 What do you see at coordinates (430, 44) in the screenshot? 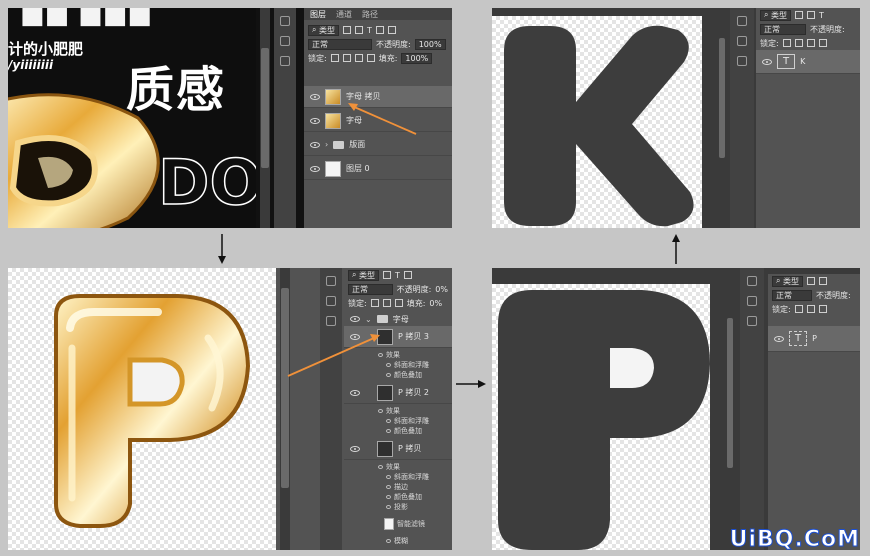
I see `opacity-field: 100%` at bounding box center [430, 44].